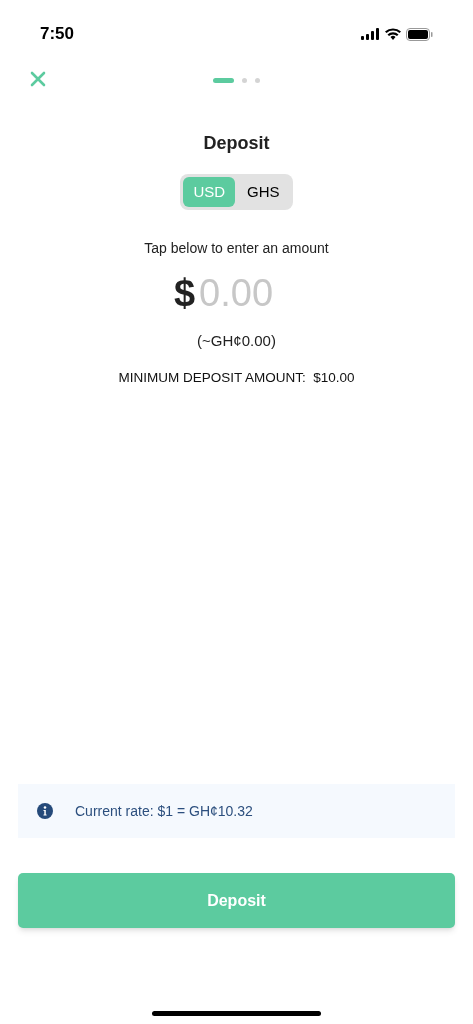 The image size is (473, 1024). What do you see at coordinates (236, 900) in the screenshot?
I see `deposit-button: Deposit` at bounding box center [236, 900].